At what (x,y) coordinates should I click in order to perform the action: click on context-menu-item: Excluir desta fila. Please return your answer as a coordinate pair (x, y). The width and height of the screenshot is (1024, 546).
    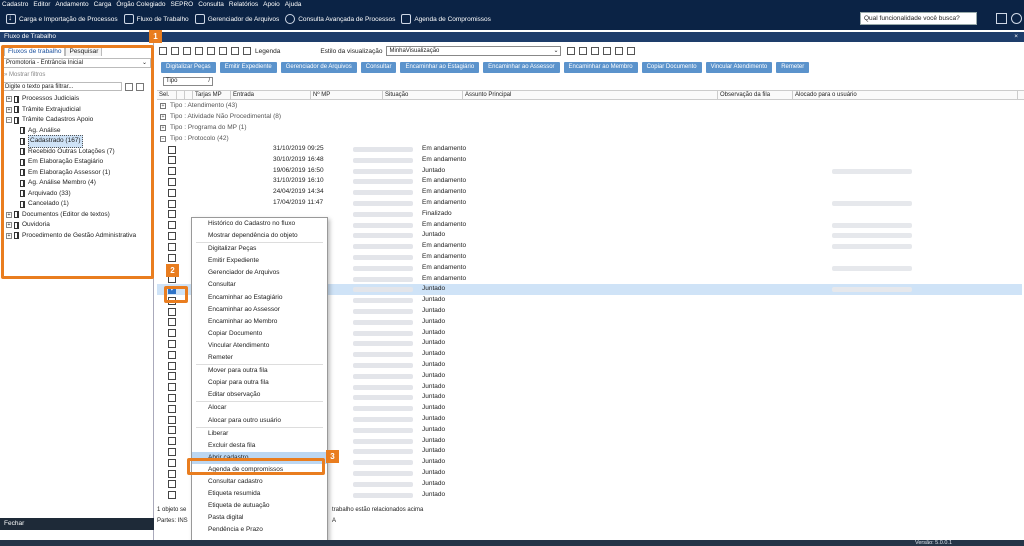
    Looking at the image, I should click on (259, 446).